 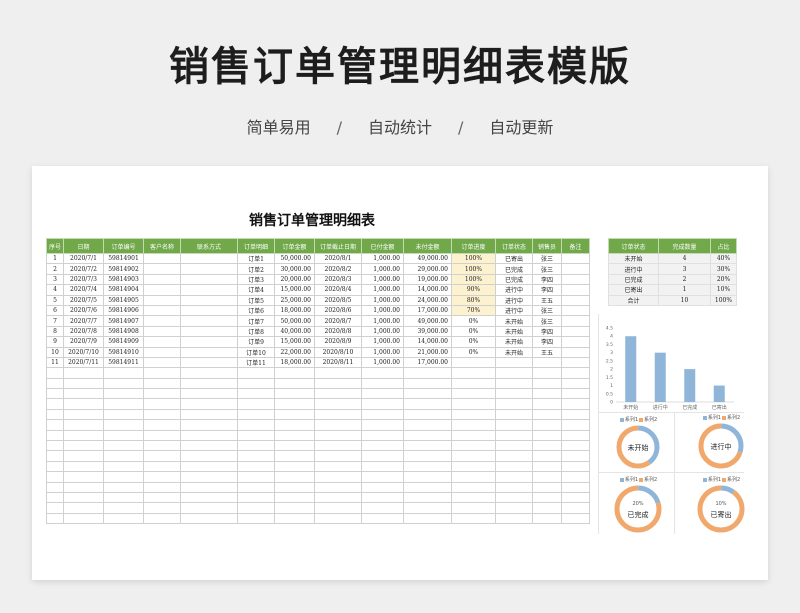 I want to click on table-cell: 2020/8/5, so click(x=338, y=300).